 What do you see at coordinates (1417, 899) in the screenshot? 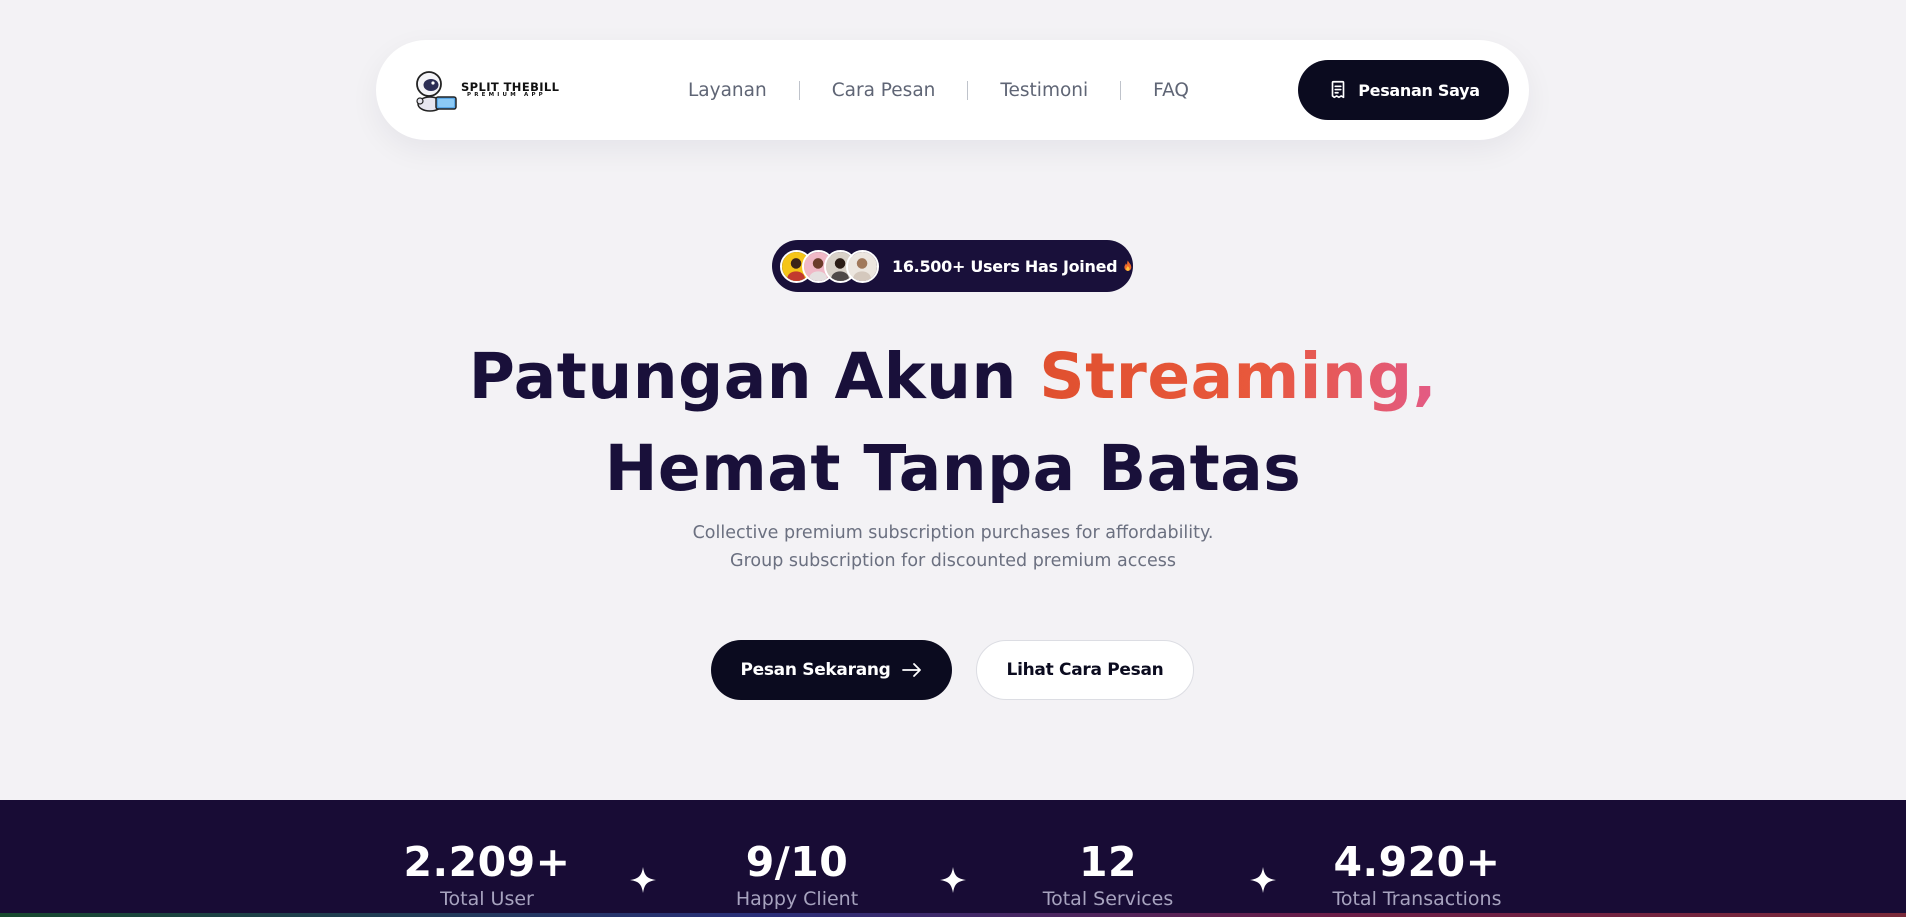
I see `stat-label: Total Transactions` at bounding box center [1417, 899].